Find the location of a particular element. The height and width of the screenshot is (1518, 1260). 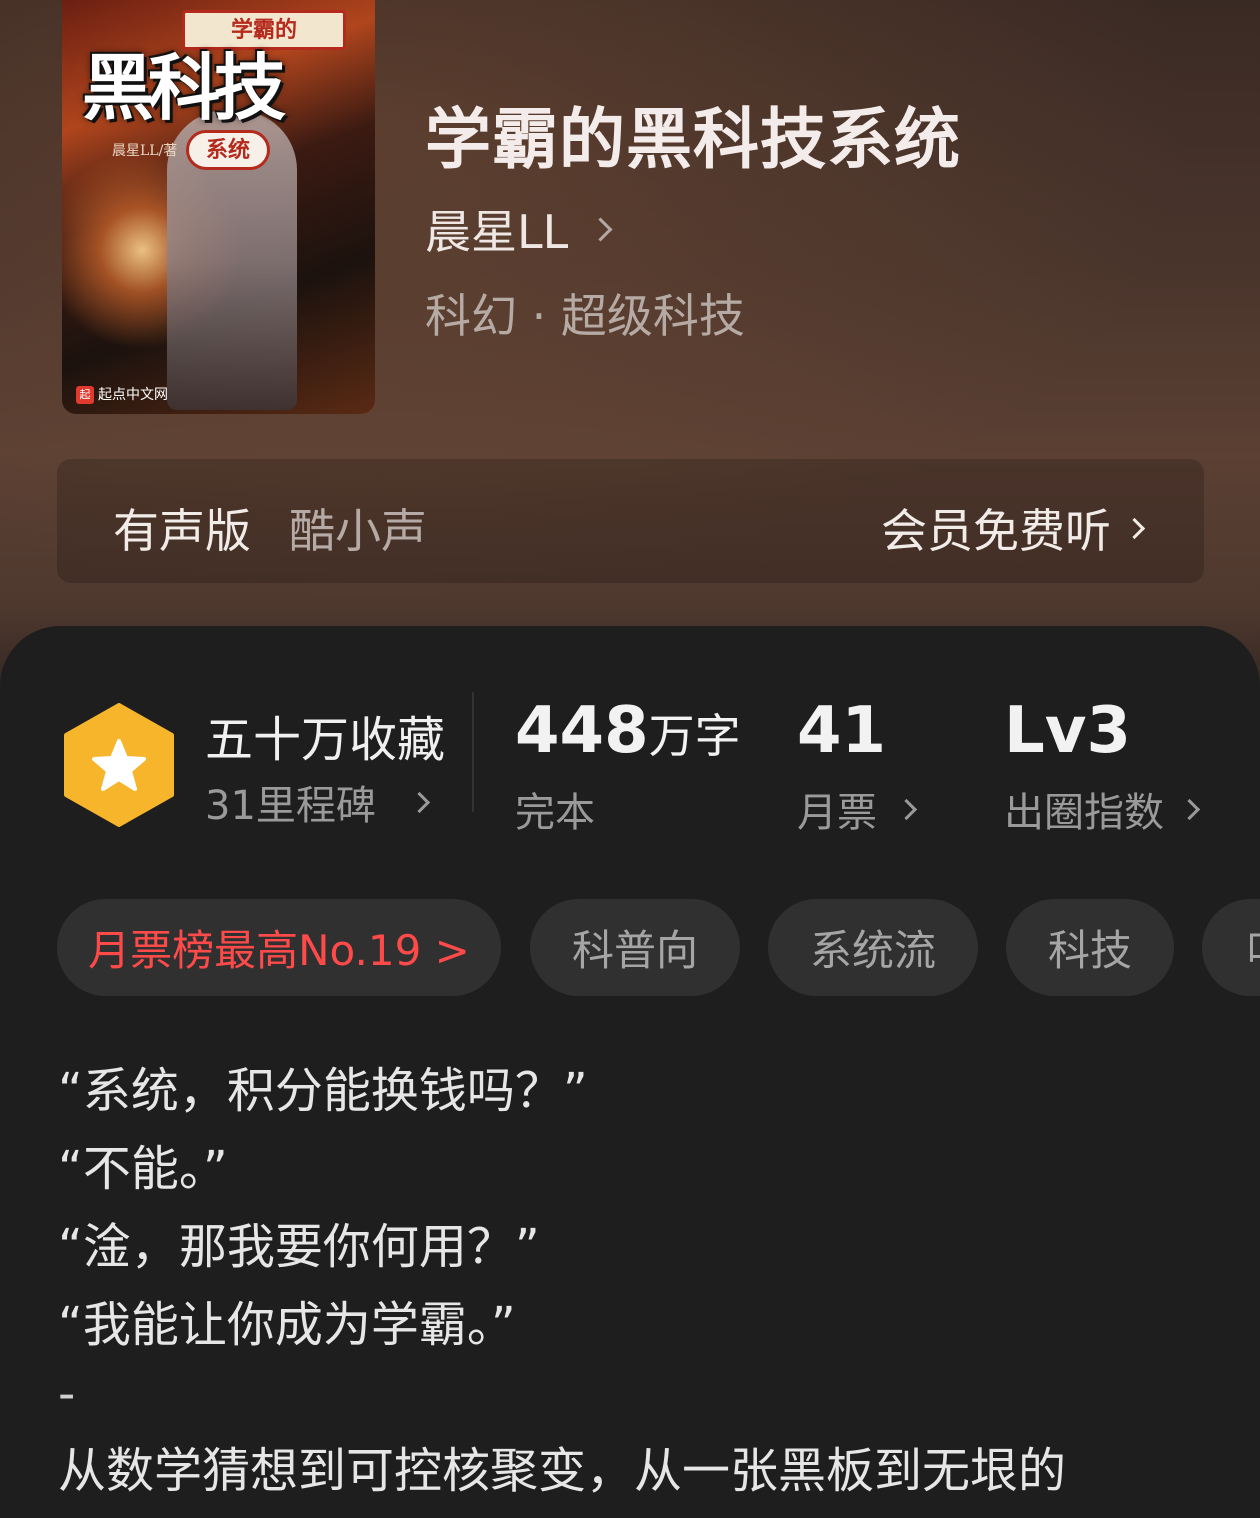

influence-index-link: 出圈指数 is located at coordinates (1102, 809).